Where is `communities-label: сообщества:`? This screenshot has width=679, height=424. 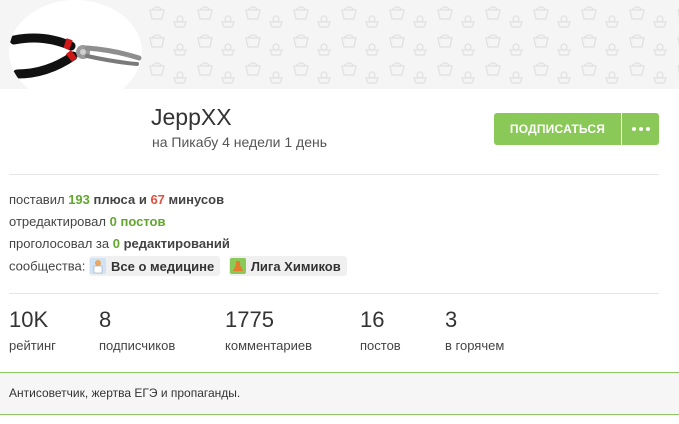 communities-label: сообщества: is located at coordinates (47, 266).